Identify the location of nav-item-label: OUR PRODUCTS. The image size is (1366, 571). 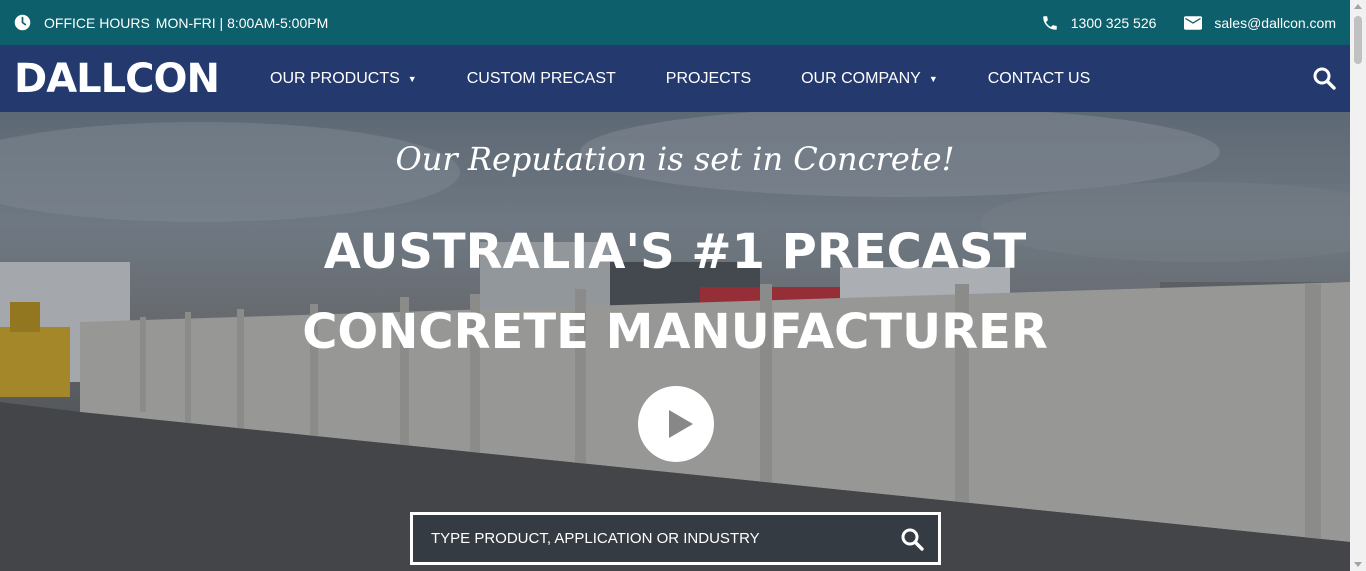
(335, 78).